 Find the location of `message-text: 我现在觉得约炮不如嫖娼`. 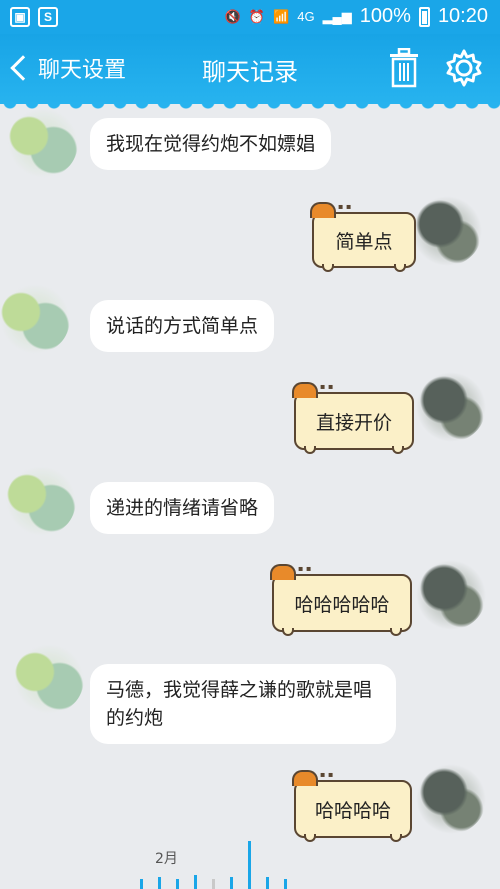

message-text: 我现在觉得约炮不如嫖娼 is located at coordinates (211, 144).